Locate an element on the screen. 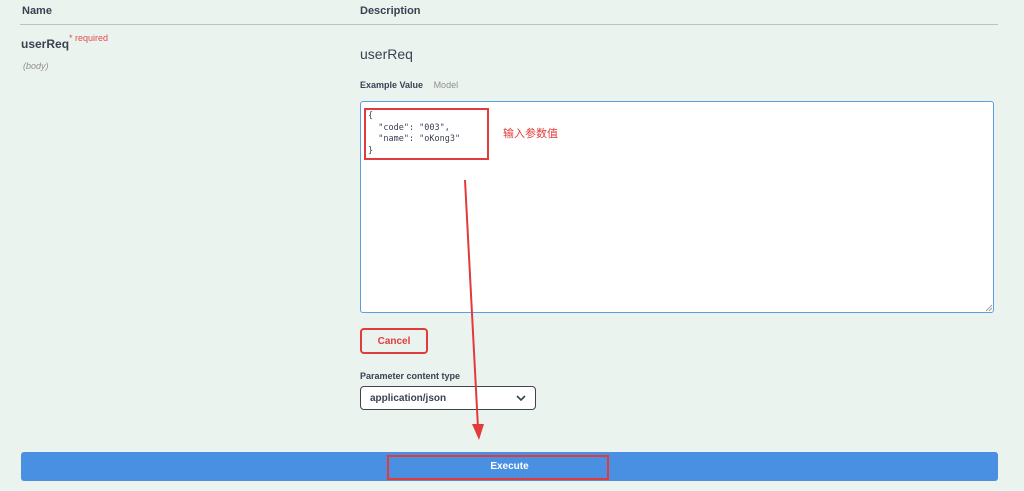 Image resolution: width=1024 pixels, height=491 pixels. required-badge: * required is located at coordinates (89, 38).